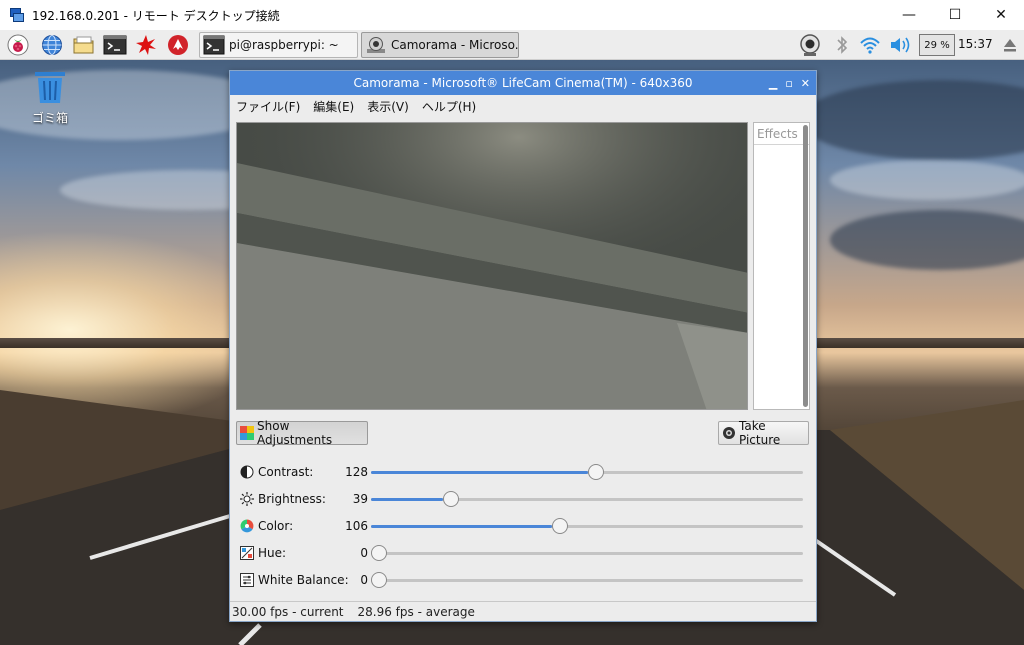  I want to click on hue-slider-handle, so click(379, 553).